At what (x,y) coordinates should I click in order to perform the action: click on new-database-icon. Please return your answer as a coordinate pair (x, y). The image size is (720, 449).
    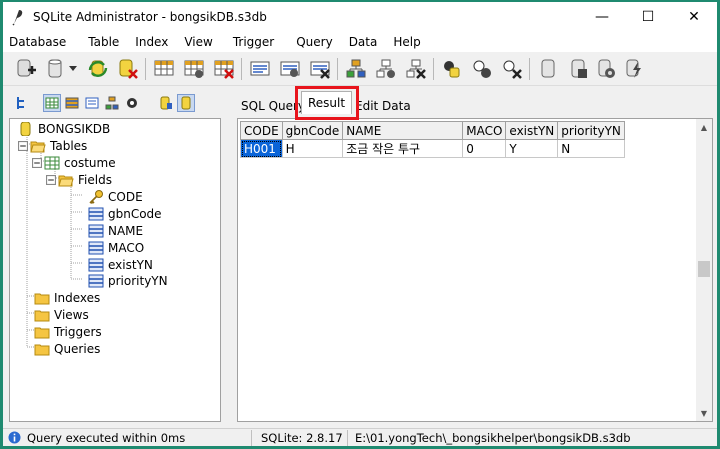
    Looking at the image, I should click on (26, 69).